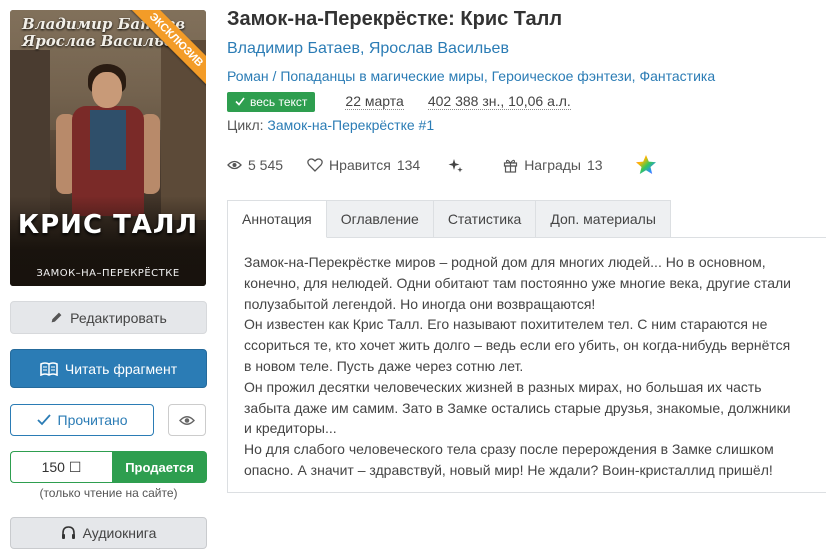 This screenshot has width=826, height=557. Describe the element at coordinates (92, 420) in the screenshot. I see `mark-read-label: Прочитано` at that location.